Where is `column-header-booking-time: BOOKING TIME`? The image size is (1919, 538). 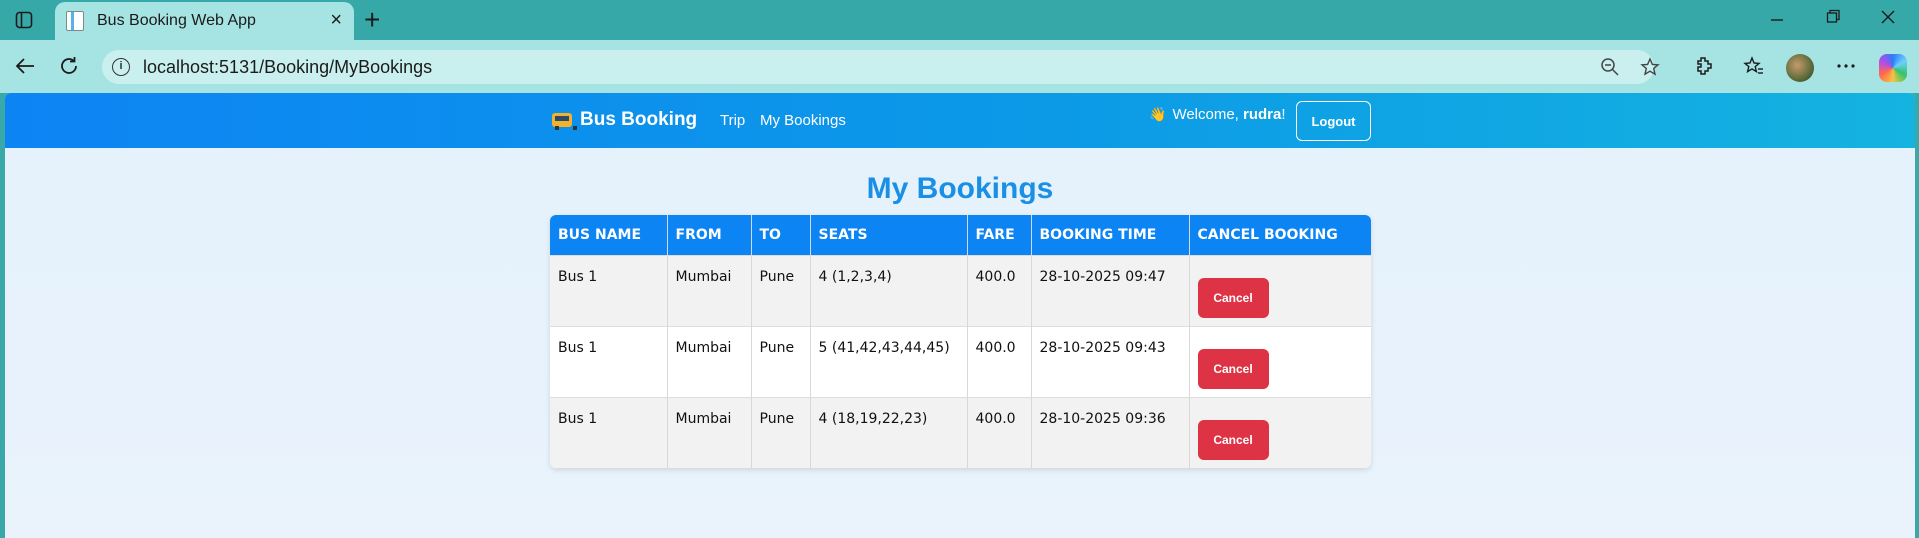
column-header-booking-time: BOOKING TIME is located at coordinates (1110, 235).